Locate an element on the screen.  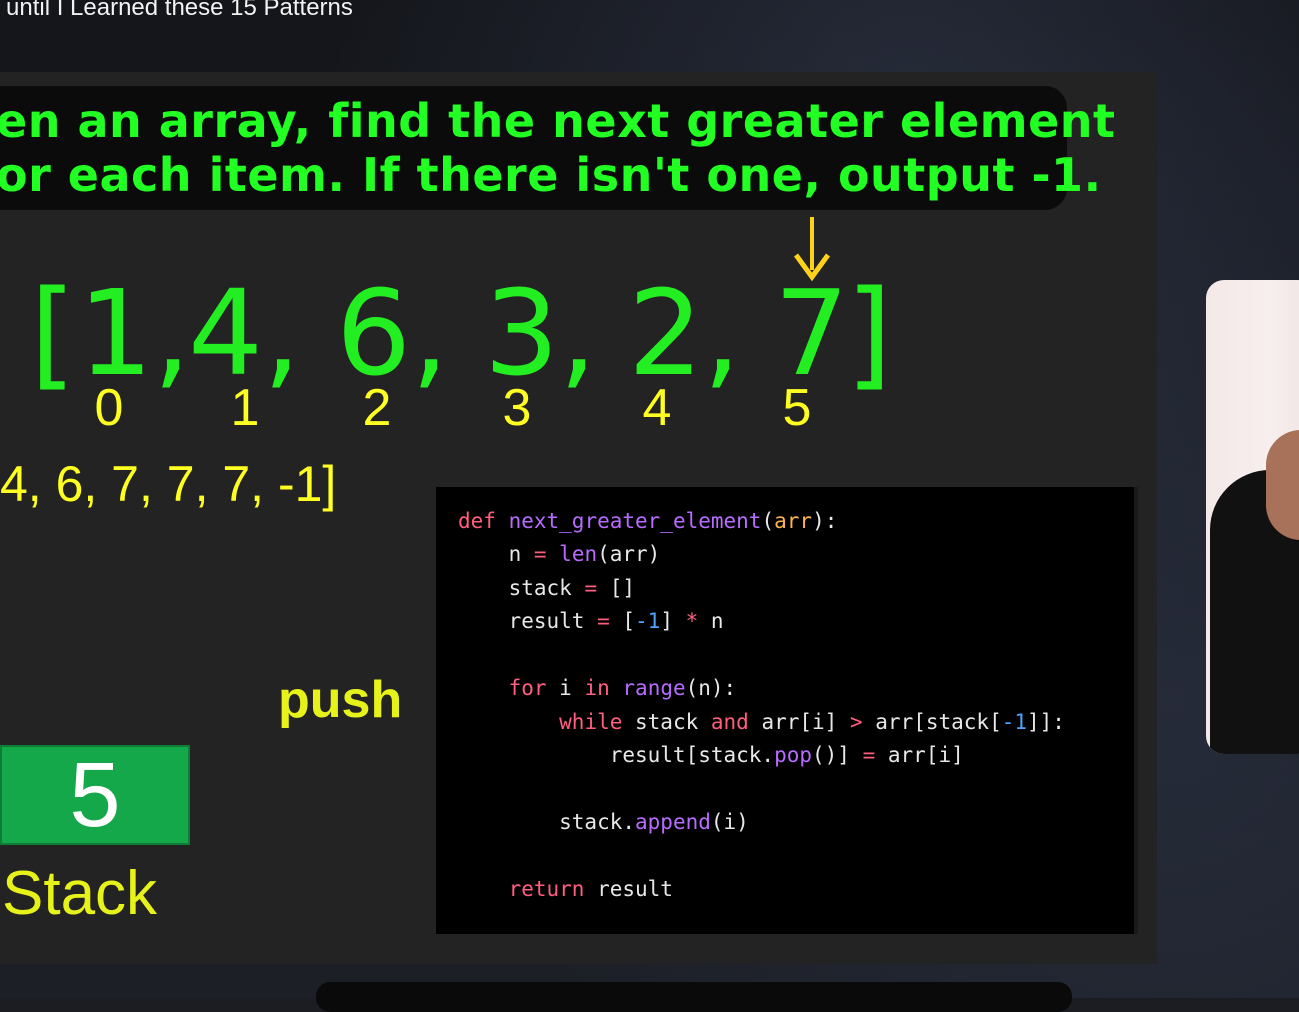
operation-label: push is located at coordinates (340, 700).